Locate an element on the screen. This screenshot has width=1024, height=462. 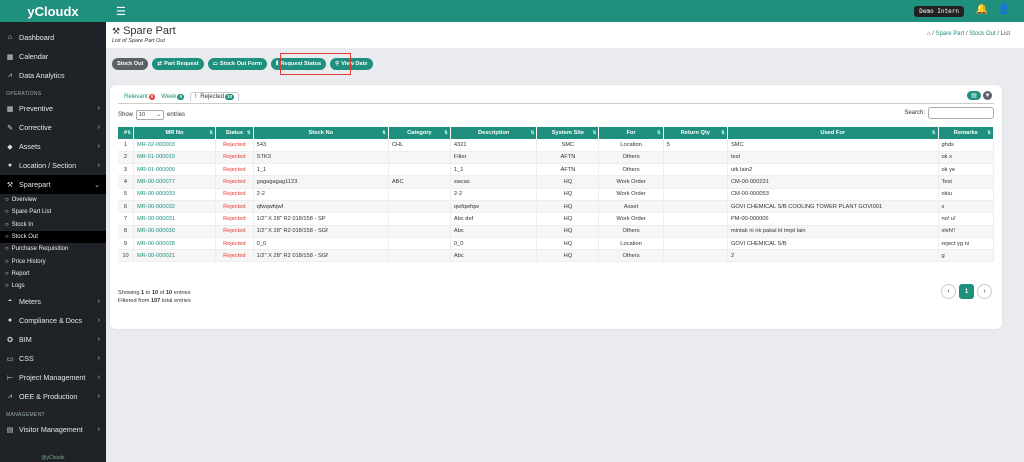
column-header-category: Category ⇅ is located at coordinates (419, 133).